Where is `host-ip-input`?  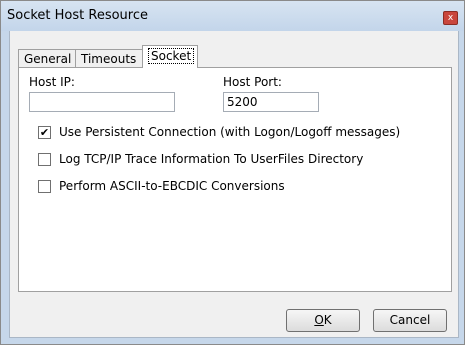
host-ip-input is located at coordinates (102, 102).